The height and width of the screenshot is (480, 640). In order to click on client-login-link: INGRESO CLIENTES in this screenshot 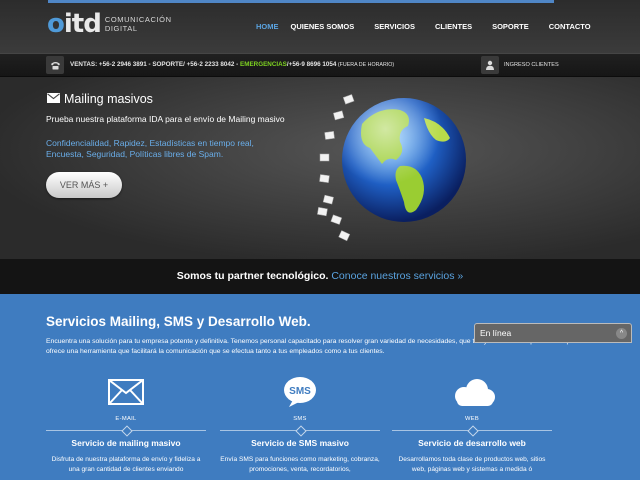, I will do `click(531, 65)`.